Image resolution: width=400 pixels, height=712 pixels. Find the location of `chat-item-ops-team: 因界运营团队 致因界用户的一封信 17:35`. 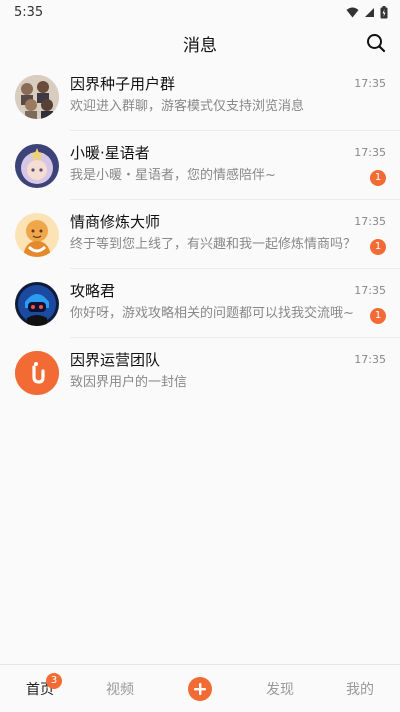

chat-item-ops-team: 因界运营团队 致因界用户的一封信 17:35 is located at coordinates (200, 372).